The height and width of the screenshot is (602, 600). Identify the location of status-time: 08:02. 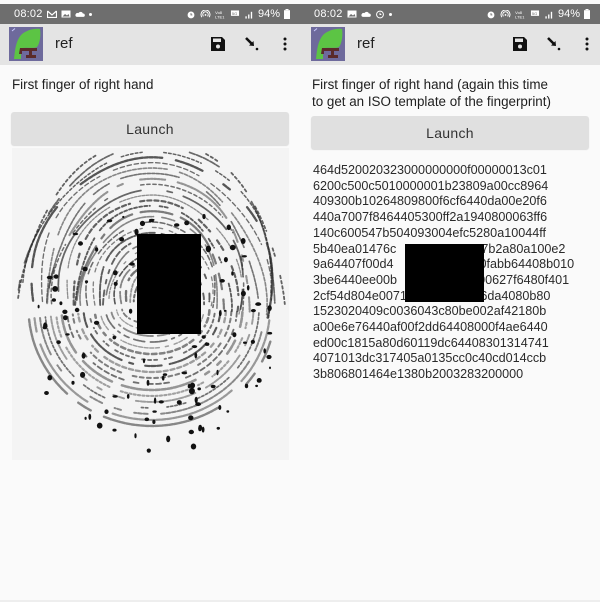
(28, 14).